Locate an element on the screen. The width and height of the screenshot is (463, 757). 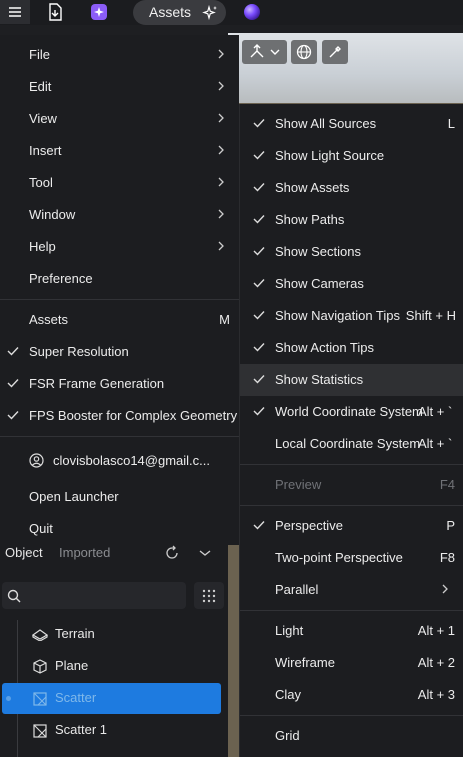
menu-item-super-resolution: Super Resolution is located at coordinates (119, 352).